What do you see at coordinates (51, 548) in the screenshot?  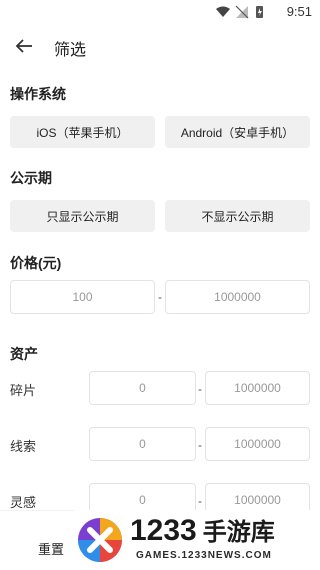 I see `reset-button: 重置` at bounding box center [51, 548].